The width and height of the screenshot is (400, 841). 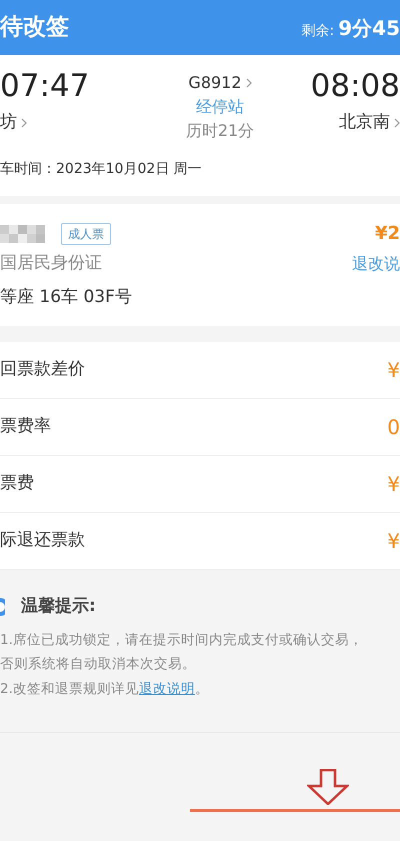 I want to click on fee-value: 0, so click(x=393, y=427).